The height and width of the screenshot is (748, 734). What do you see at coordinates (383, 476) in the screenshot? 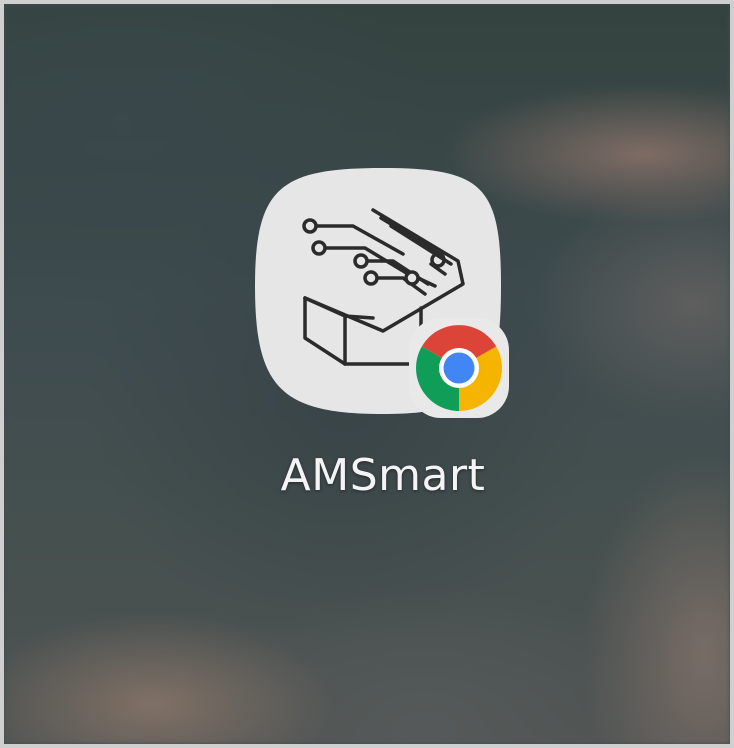
I see `app-label: AMSmart` at bounding box center [383, 476].